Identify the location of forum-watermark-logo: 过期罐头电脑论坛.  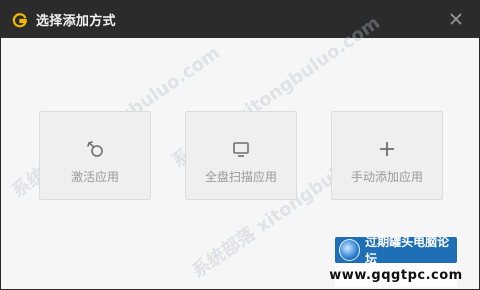
(396, 250).